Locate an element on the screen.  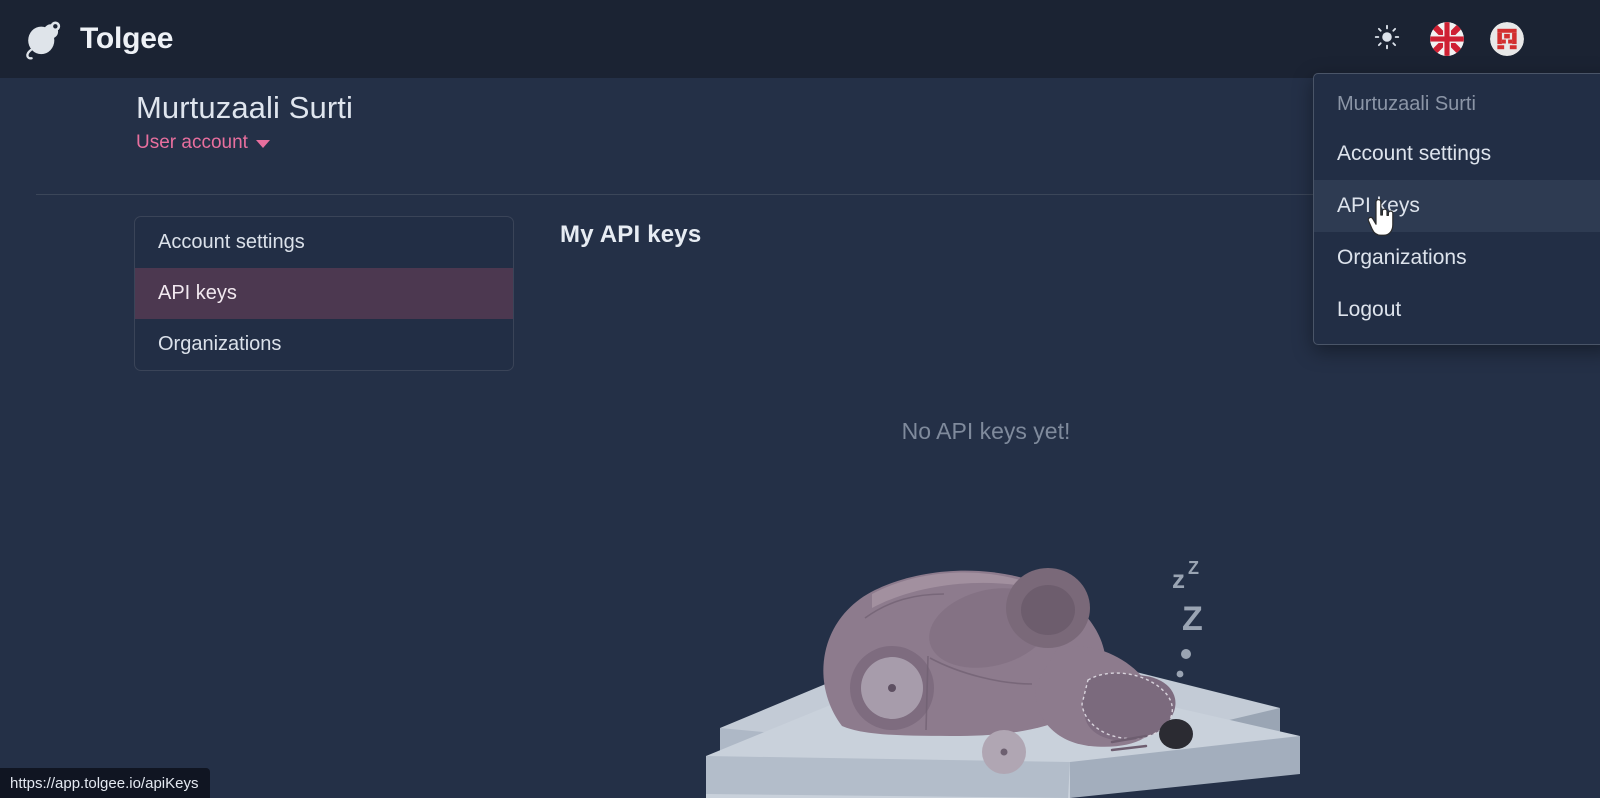
settings-sidebar: Account settings API keys Organizations is located at coordinates (324, 293).